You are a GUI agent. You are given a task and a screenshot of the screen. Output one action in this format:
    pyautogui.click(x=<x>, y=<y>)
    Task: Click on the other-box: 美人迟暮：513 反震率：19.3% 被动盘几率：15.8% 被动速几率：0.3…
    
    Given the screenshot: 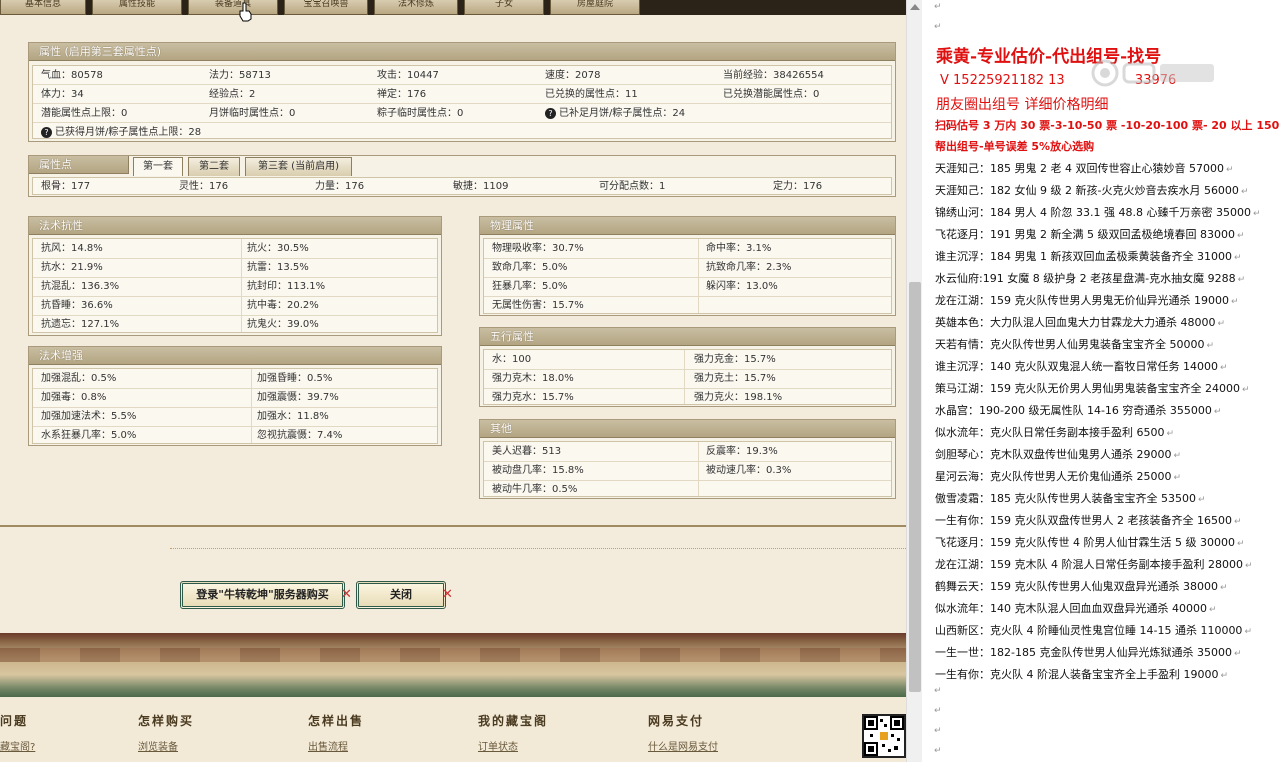 What is the action you would take?
    pyautogui.click(x=687, y=469)
    